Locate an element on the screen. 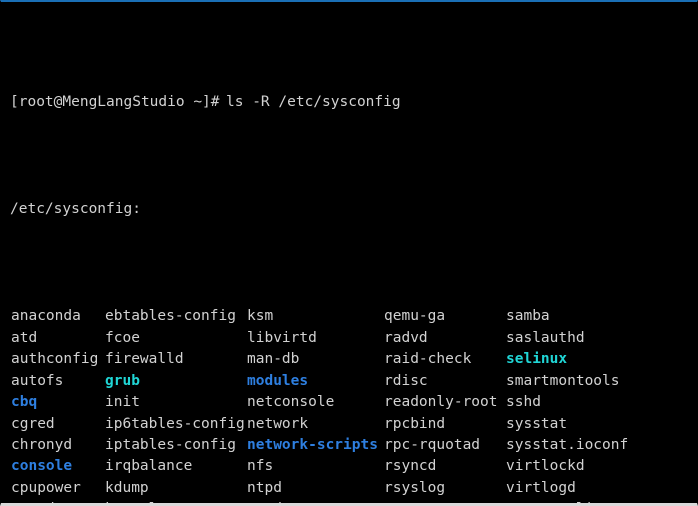 This screenshot has width=698, height=506. file-entry: run-parts is located at coordinates (423, 501).